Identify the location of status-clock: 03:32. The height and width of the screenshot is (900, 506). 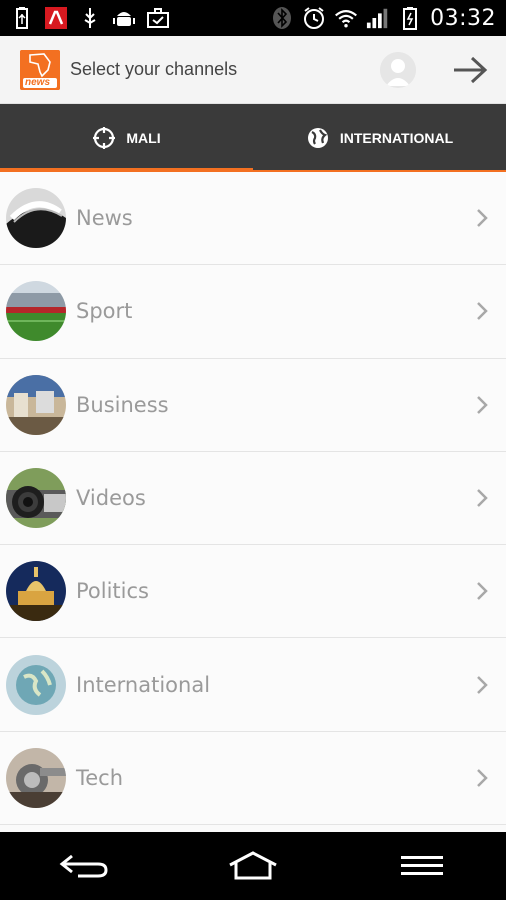
(463, 18).